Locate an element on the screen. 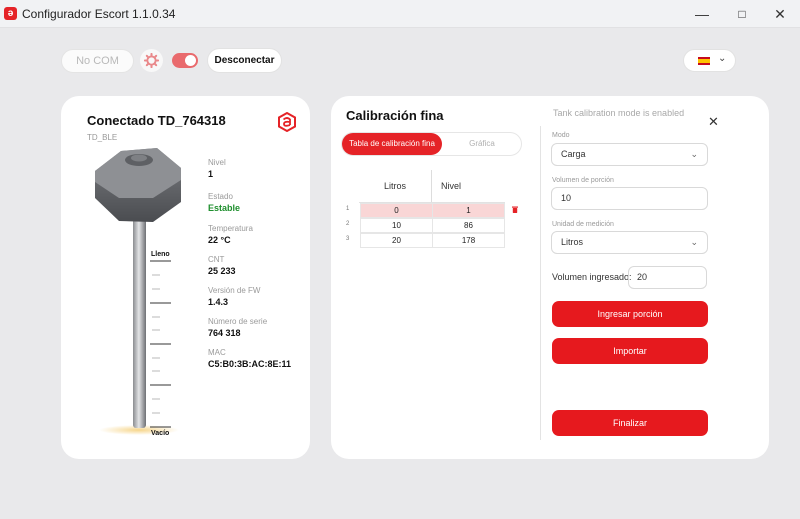 The width and height of the screenshot is (800, 519). info-firmware: Versión de FW 1.4.3 is located at coordinates (234, 296).